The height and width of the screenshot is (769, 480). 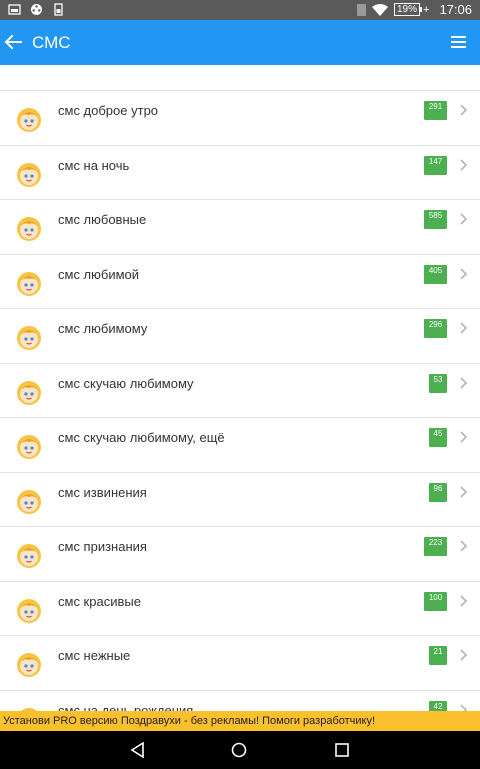 I want to click on navigation-bar, so click(x=240, y=750).